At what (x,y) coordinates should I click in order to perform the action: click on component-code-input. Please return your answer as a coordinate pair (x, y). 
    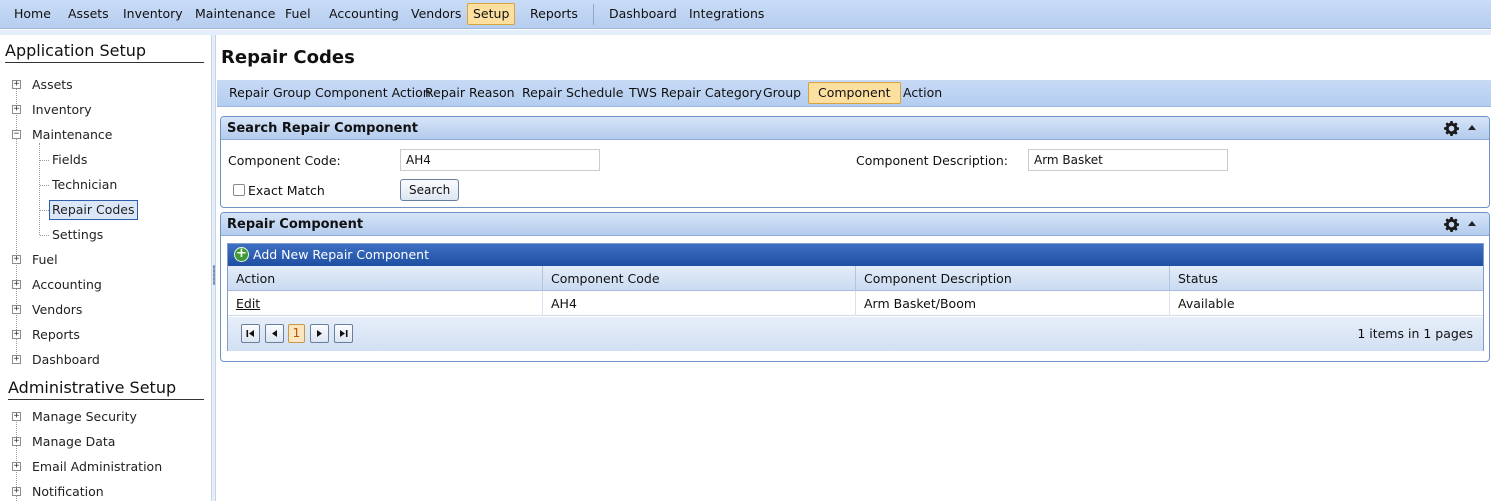
    Looking at the image, I should click on (500, 160).